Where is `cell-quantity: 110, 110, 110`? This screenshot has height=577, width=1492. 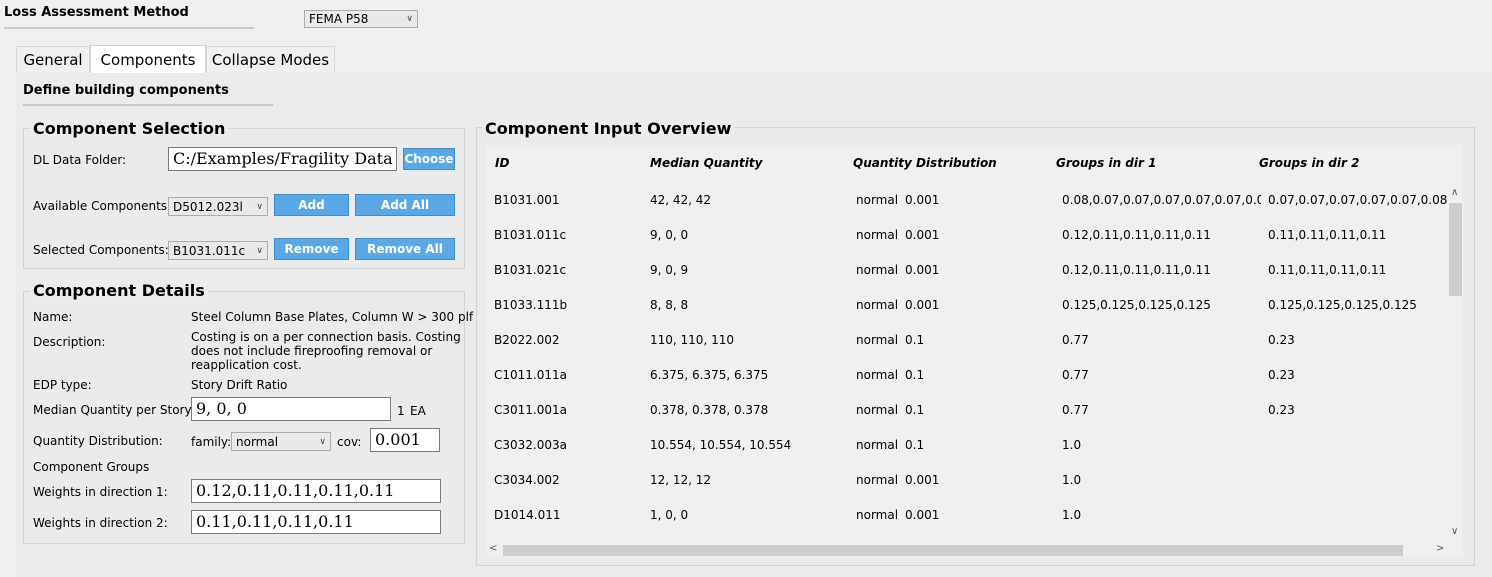 cell-quantity: 110, 110, 110 is located at coordinates (692, 340).